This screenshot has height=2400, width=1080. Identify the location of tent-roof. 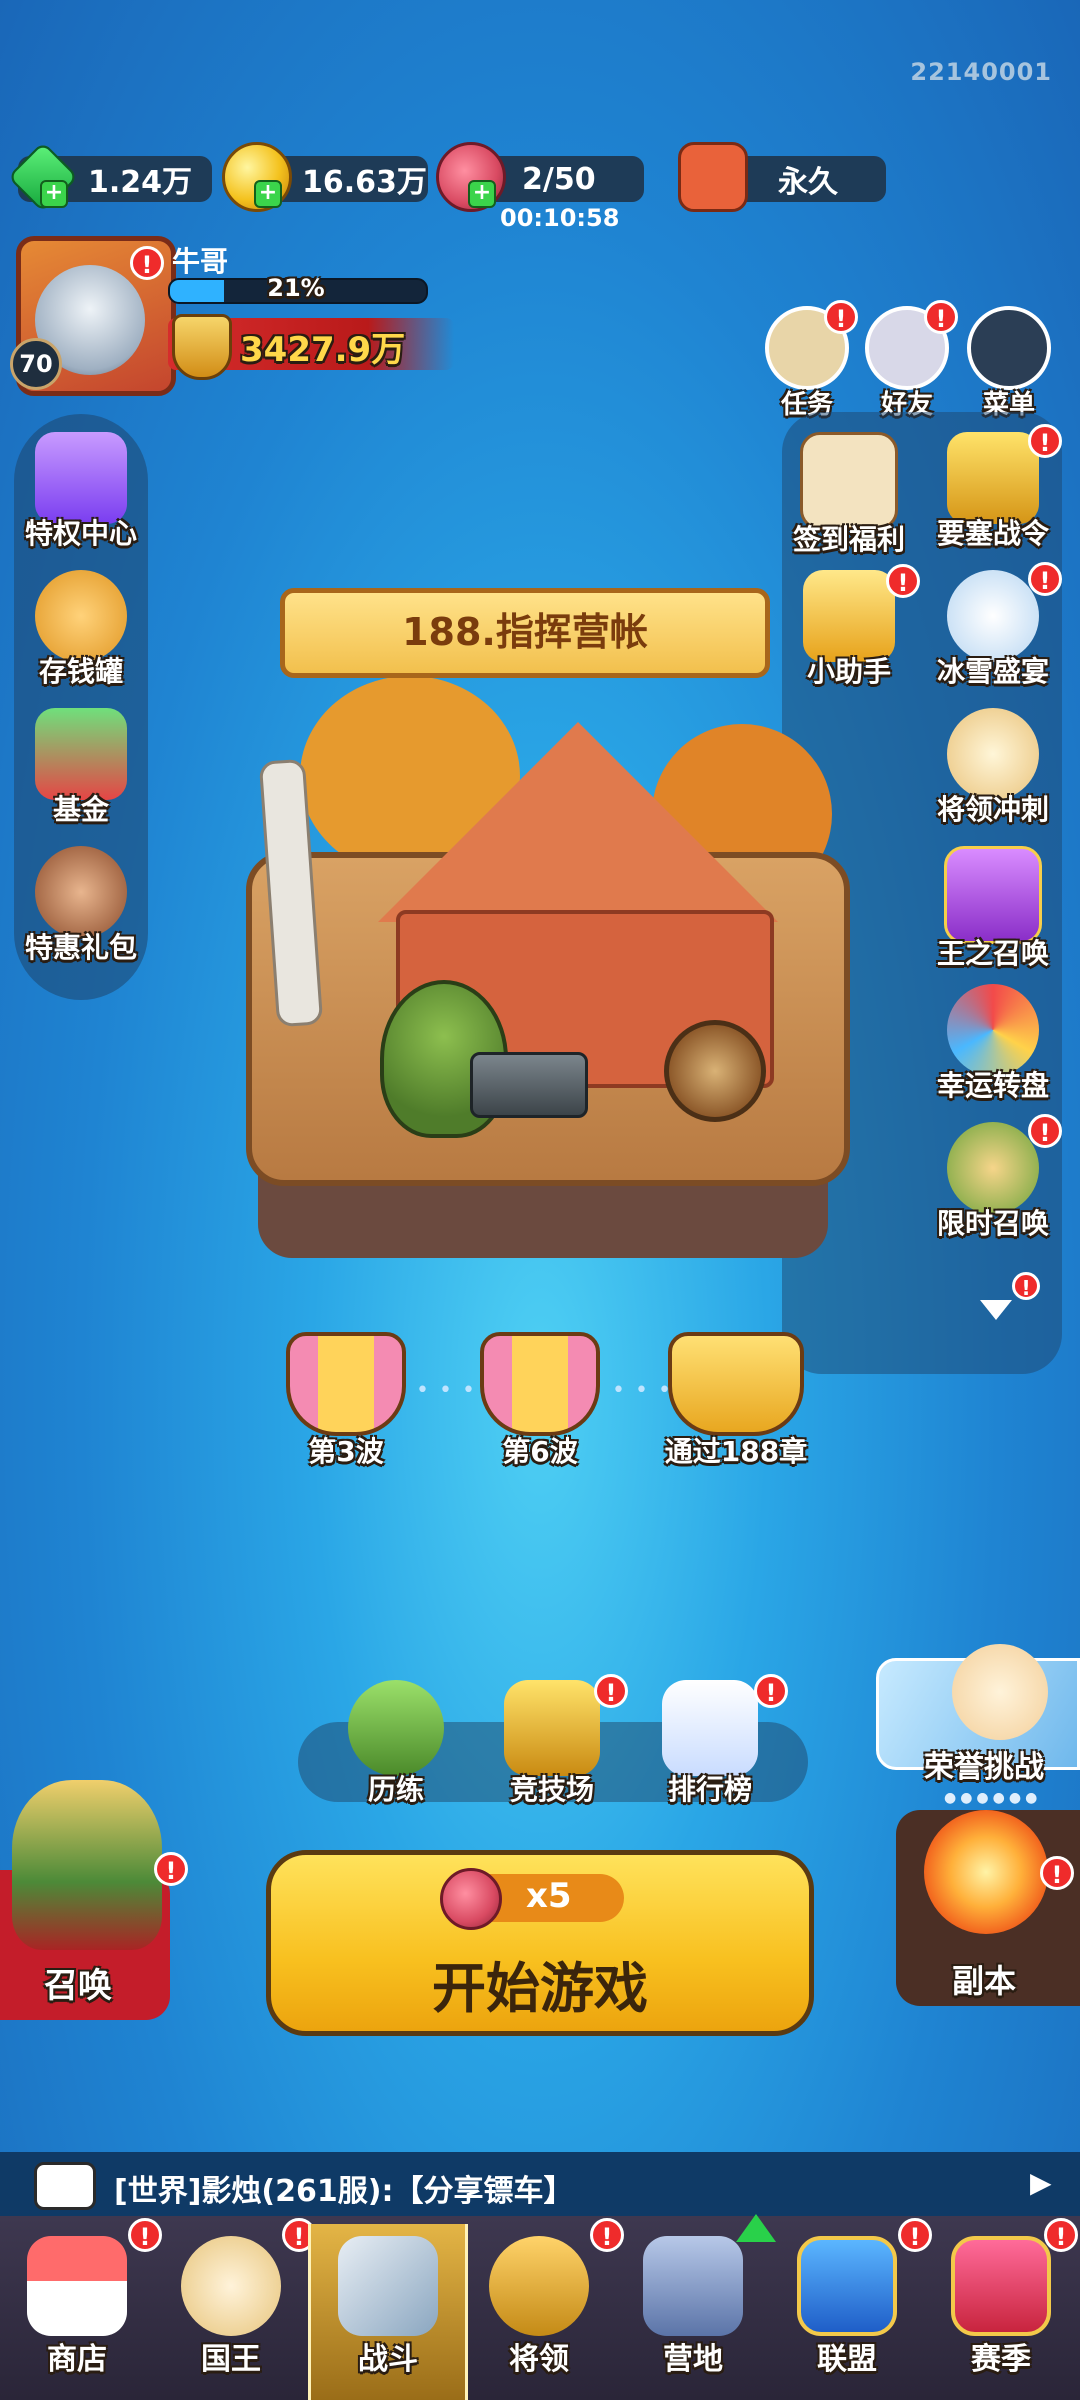
(578, 822).